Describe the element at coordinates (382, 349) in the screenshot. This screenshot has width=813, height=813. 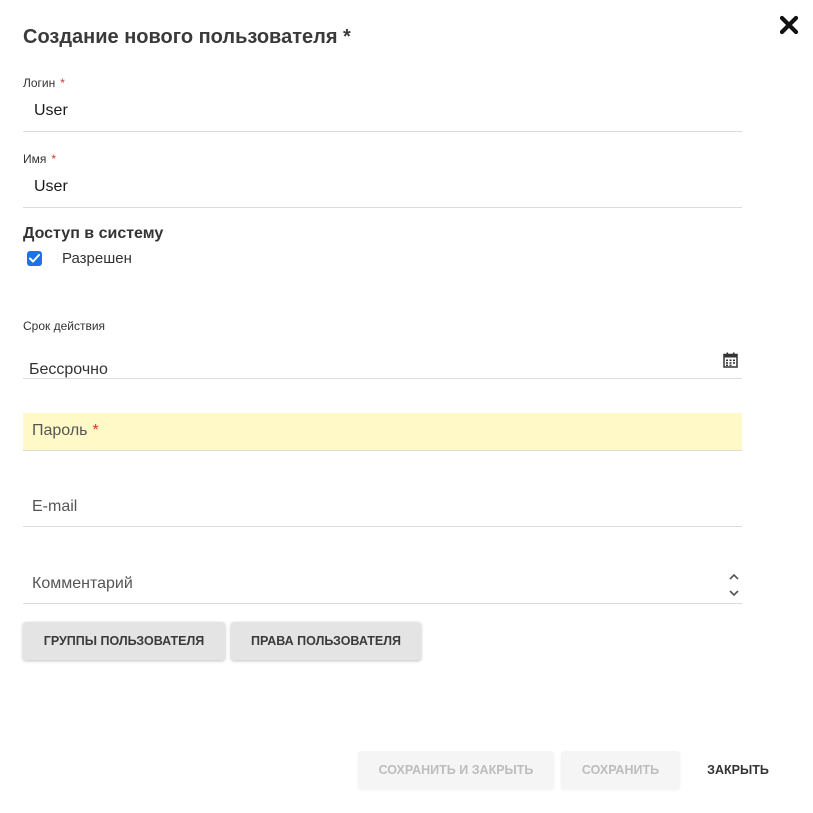
I see `validity-field: Срок действия Бессрочно` at that location.